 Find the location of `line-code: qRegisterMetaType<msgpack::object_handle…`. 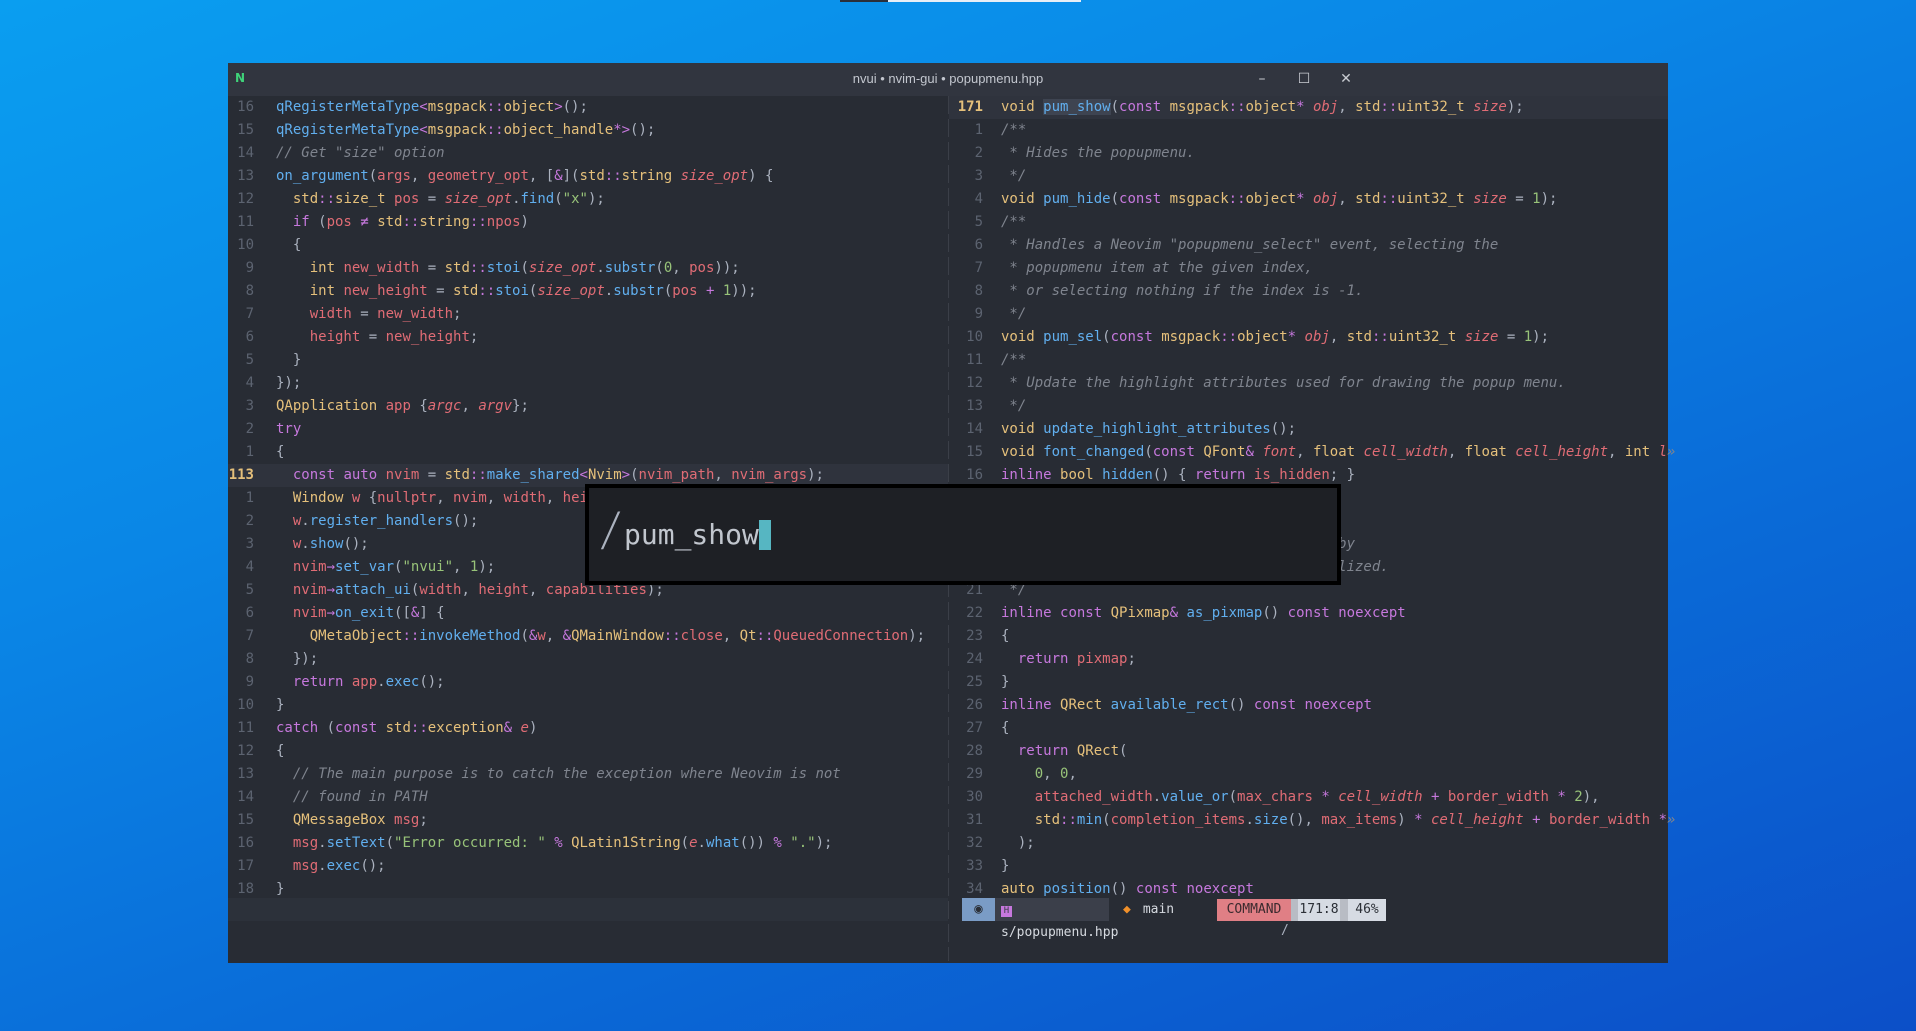

line-code: qRegisterMetaType<msgpack::object_handle… is located at coordinates (466, 130).